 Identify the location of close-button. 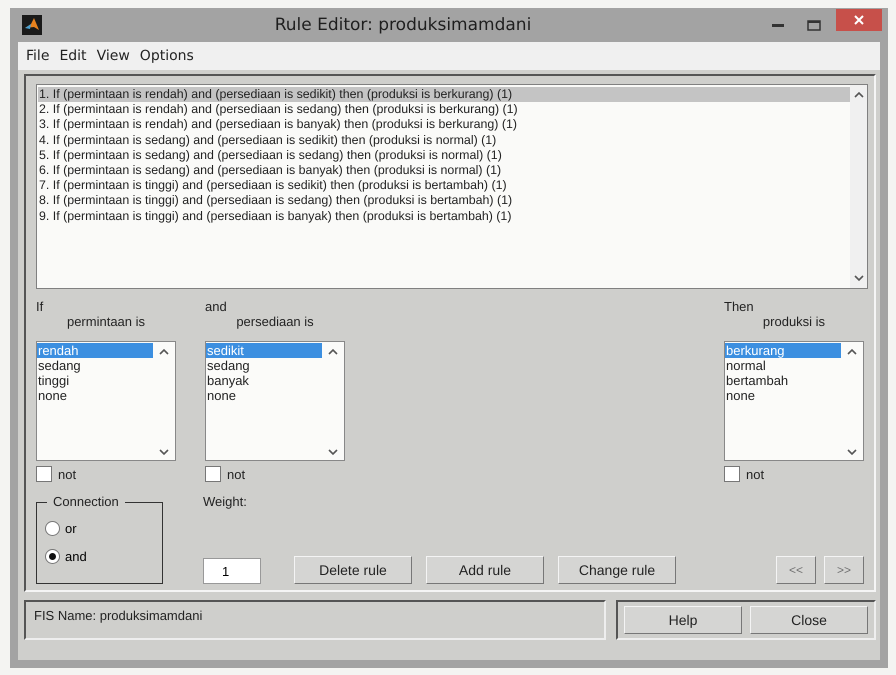
(859, 20).